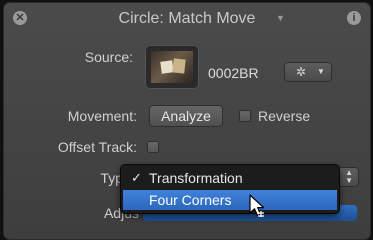  Describe the element at coordinates (245, 116) in the screenshot. I see `reverse-checkbox` at that location.